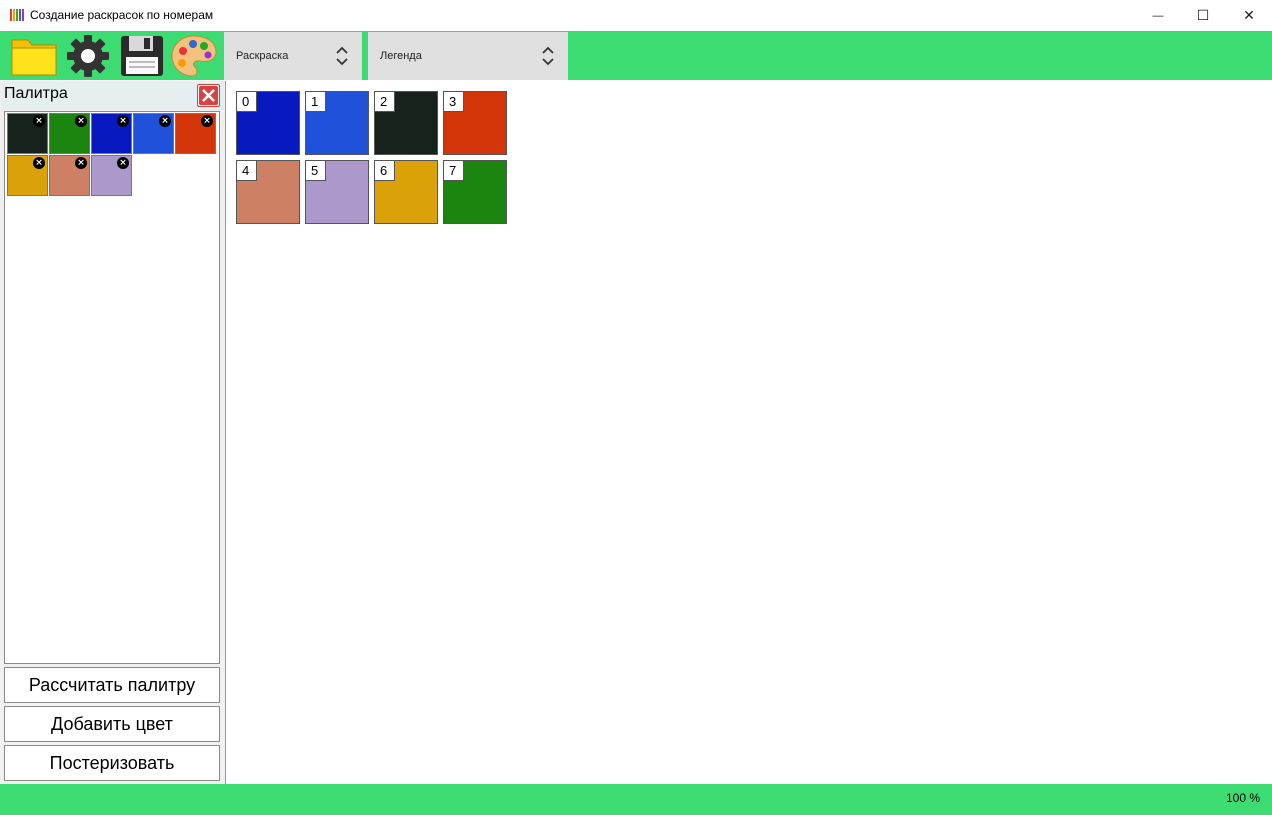 This screenshot has height=815, width=1272. What do you see at coordinates (293, 56) in the screenshot?
I see `mode-dropdown: Раскраска` at bounding box center [293, 56].